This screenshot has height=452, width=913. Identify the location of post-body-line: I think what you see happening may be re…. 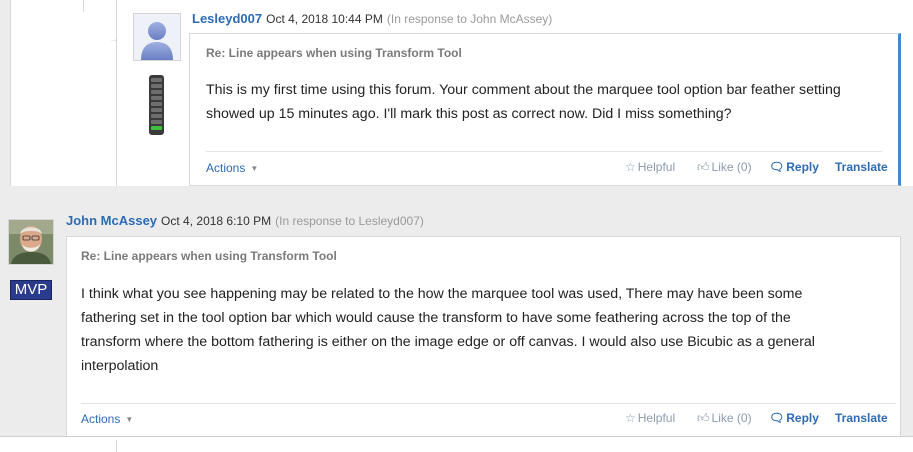
(442, 294).